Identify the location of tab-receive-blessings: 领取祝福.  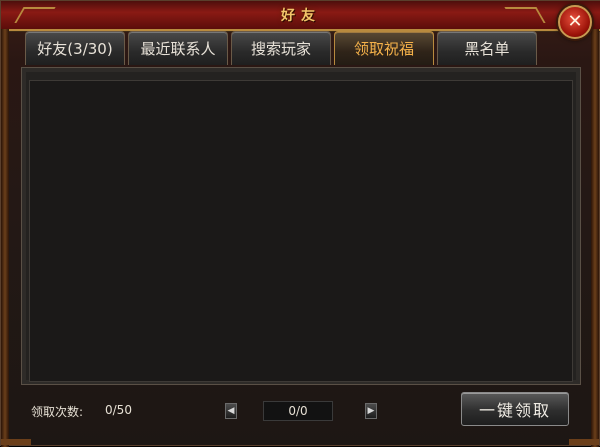
(384, 48).